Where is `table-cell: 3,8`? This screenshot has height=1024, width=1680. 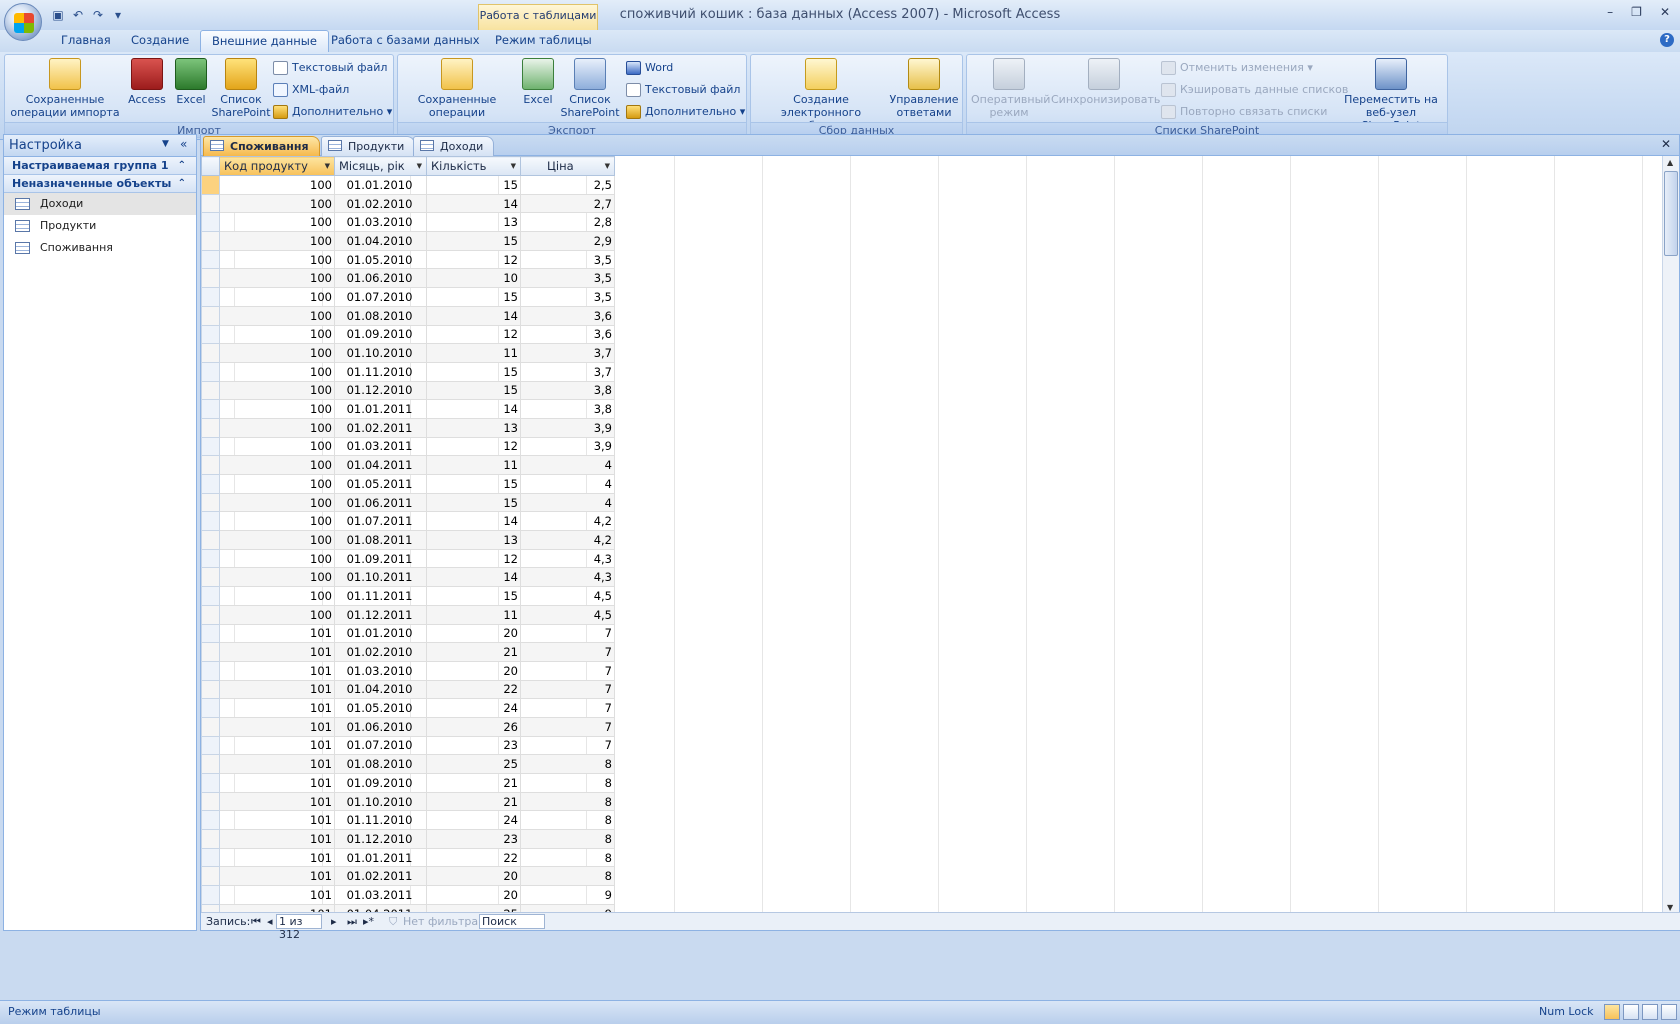
table-cell: 3,8 is located at coordinates (567, 390).